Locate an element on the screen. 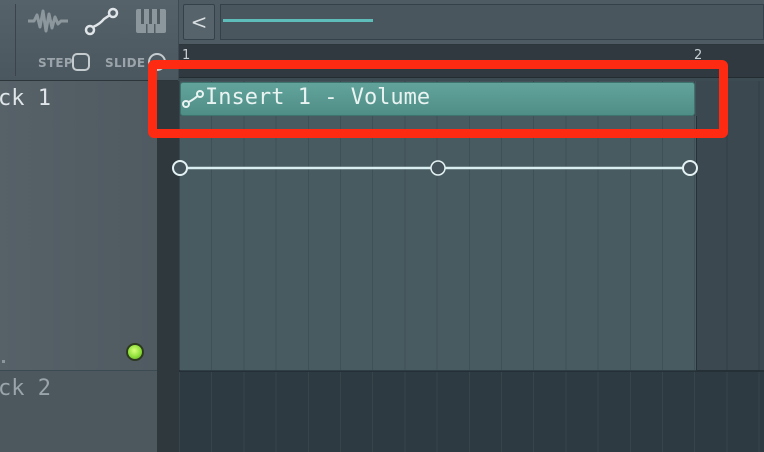 The height and width of the screenshot is (452, 764). slide-label: SLIDE is located at coordinates (125, 63).